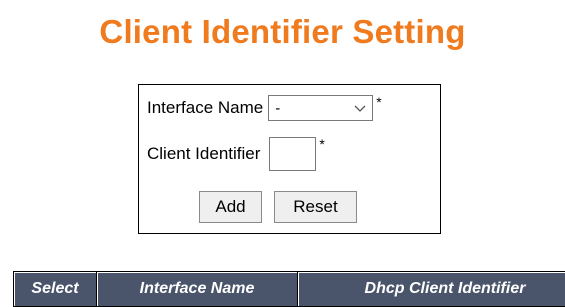 The height and width of the screenshot is (307, 565). What do you see at coordinates (282, 32) in the screenshot?
I see `page-title: Client Identifier Setting` at bounding box center [282, 32].